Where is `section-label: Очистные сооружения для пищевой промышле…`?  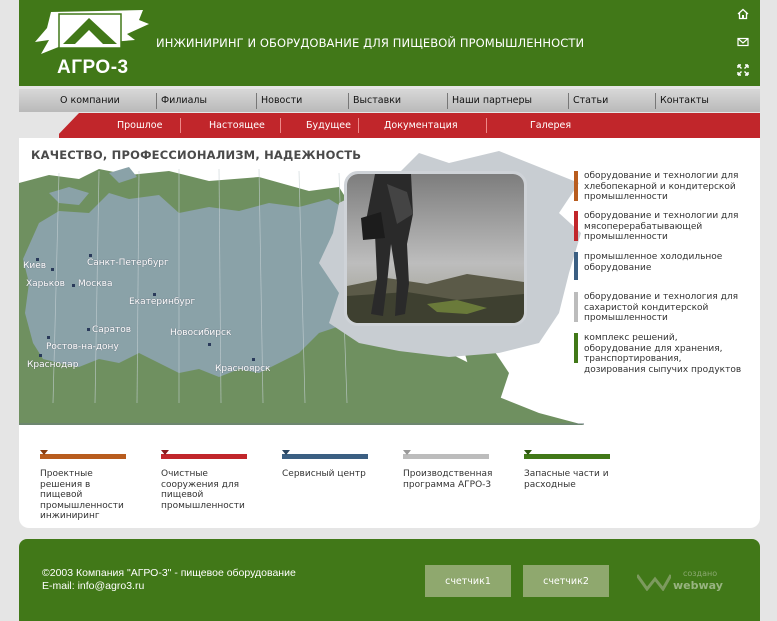 section-label: Очистные сооружения для пищевой промышле… is located at coordinates (203, 490).